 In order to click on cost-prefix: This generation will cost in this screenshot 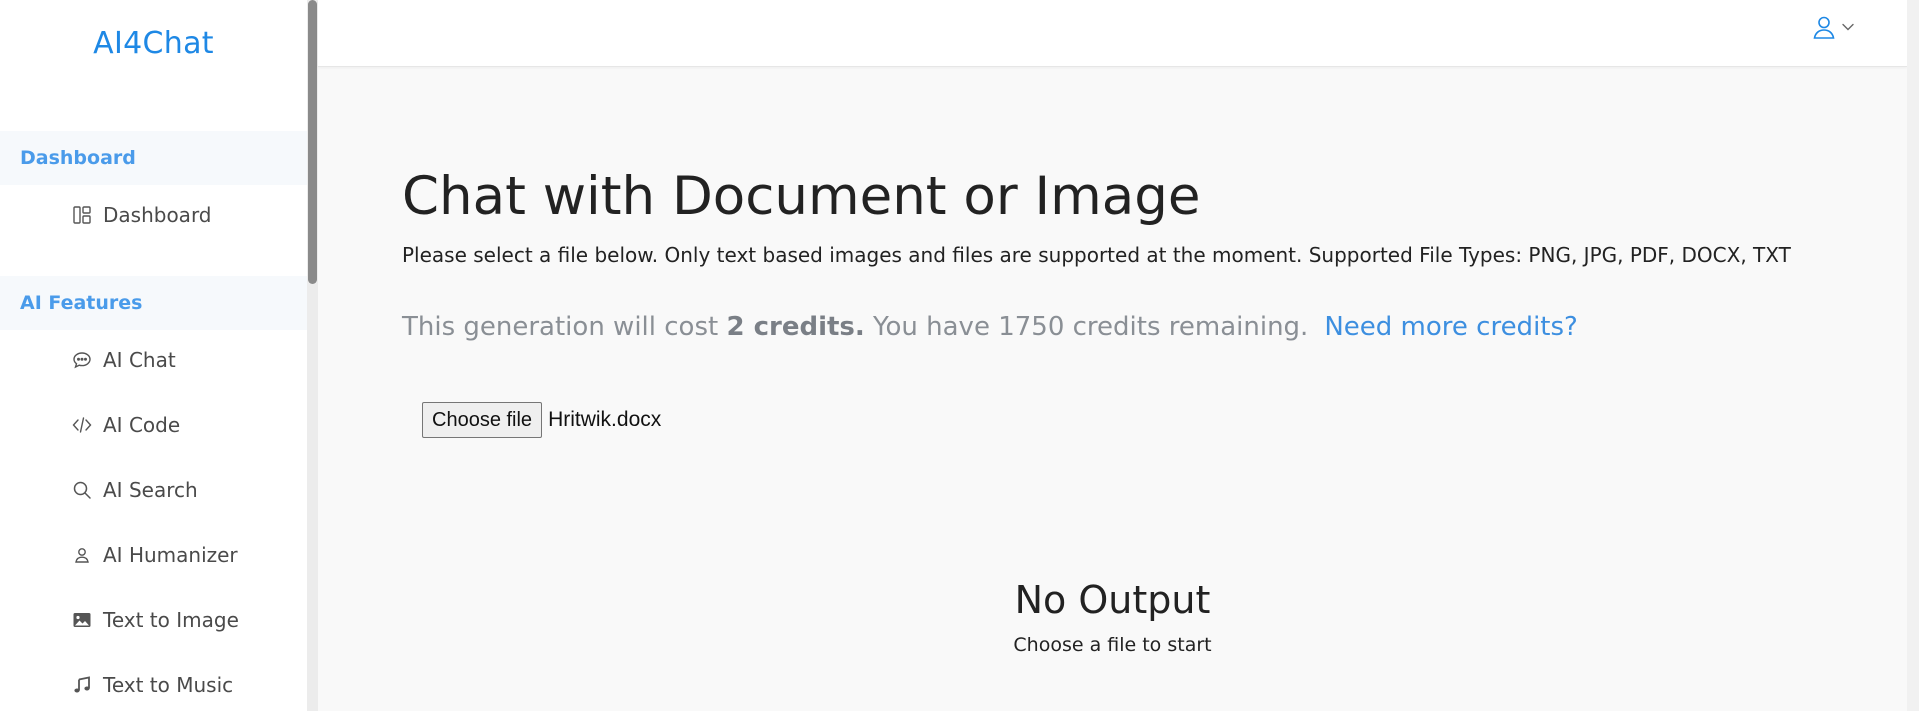, I will do `click(564, 327)`.